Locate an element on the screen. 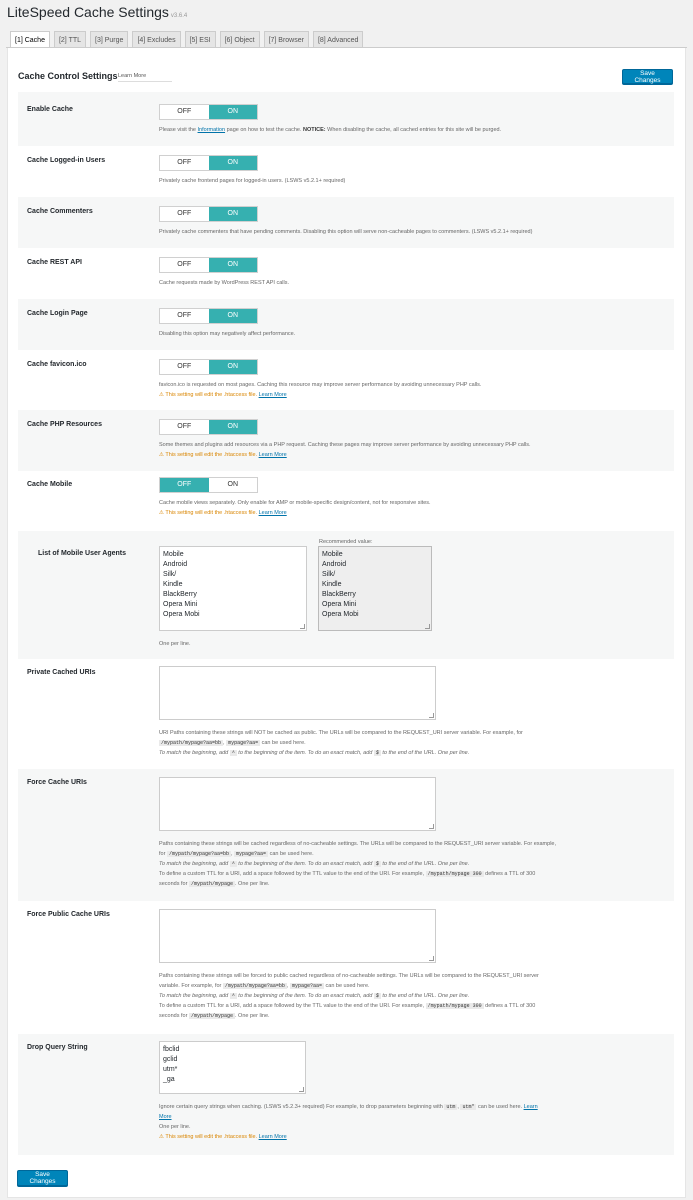 The height and width of the screenshot is (1200, 693). setting-label: Cache Logged-in Users is located at coordinates (66, 160).